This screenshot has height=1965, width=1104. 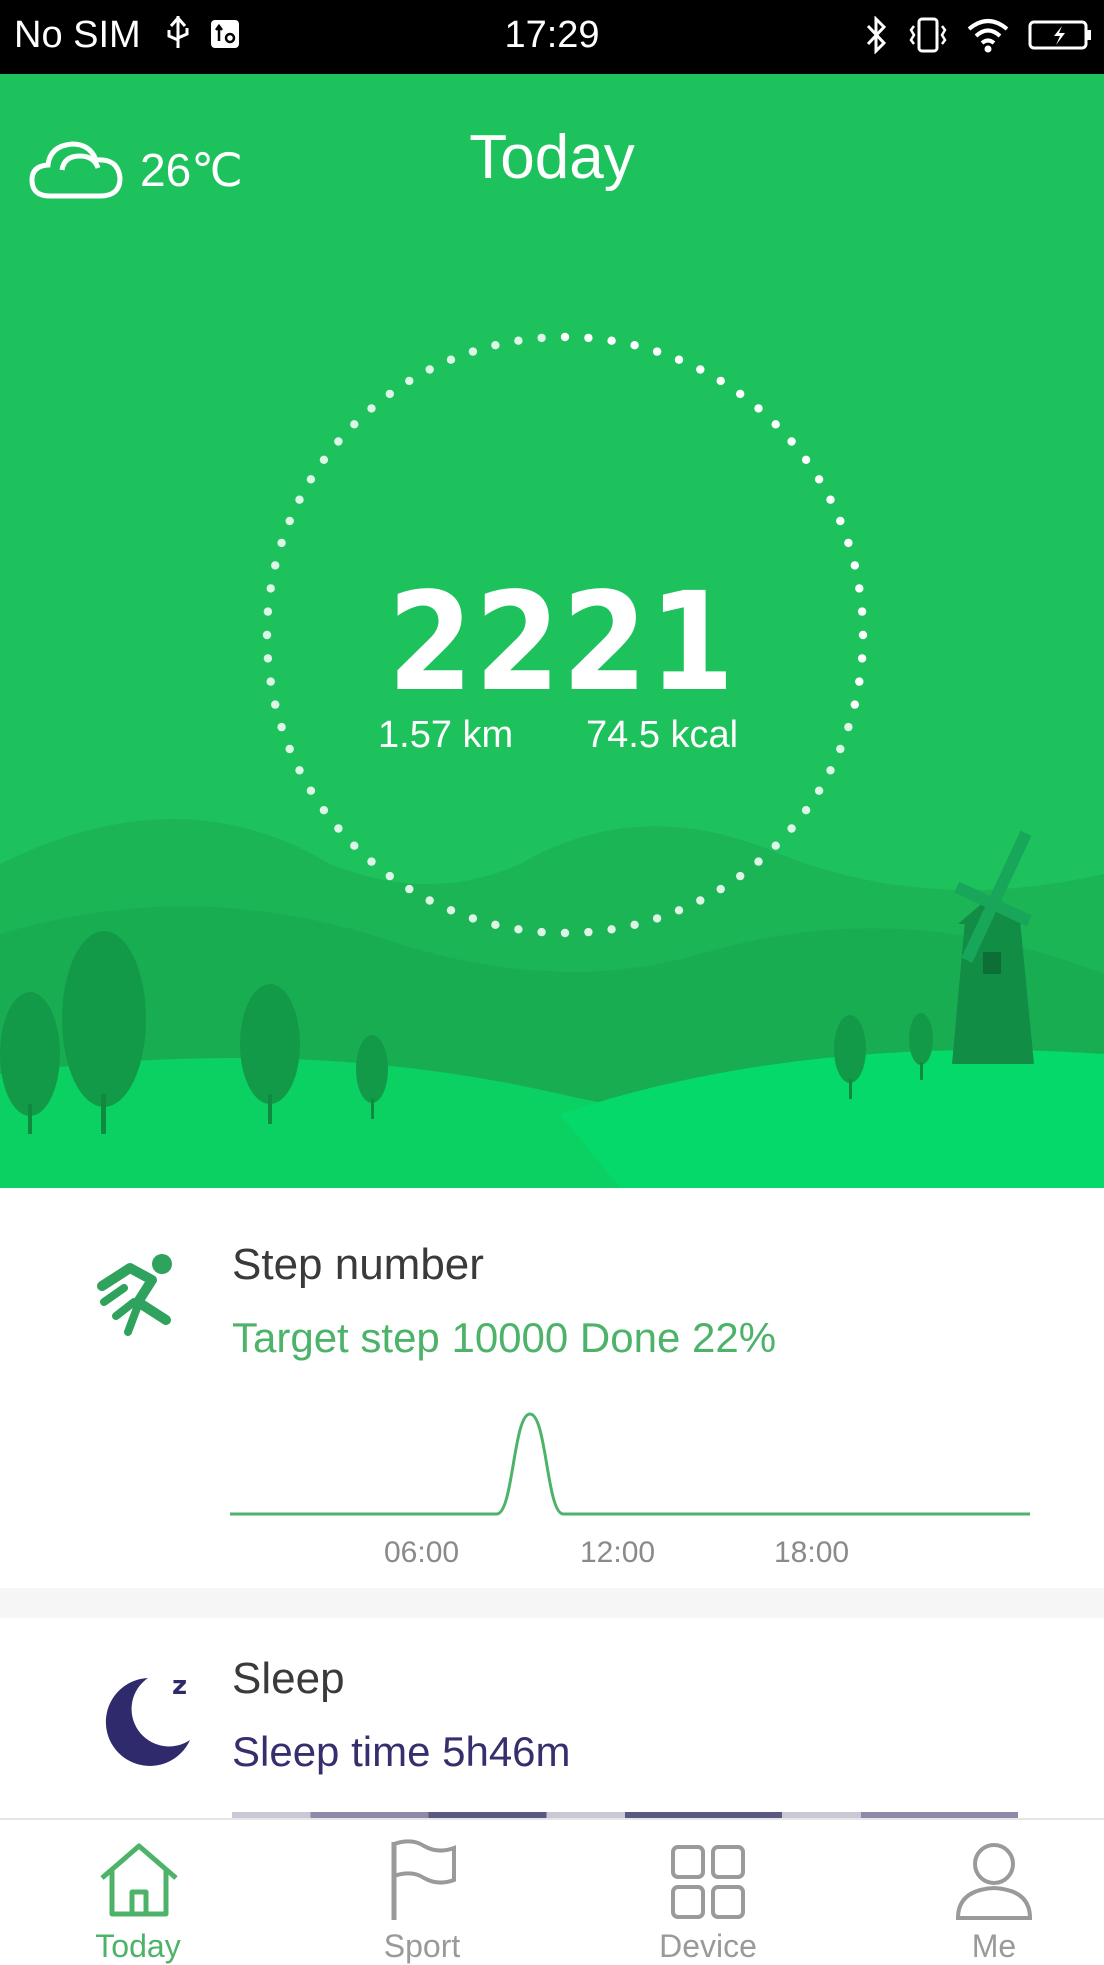 What do you see at coordinates (708, 1946) in the screenshot?
I see `tab-label: Device` at bounding box center [708, 1946].